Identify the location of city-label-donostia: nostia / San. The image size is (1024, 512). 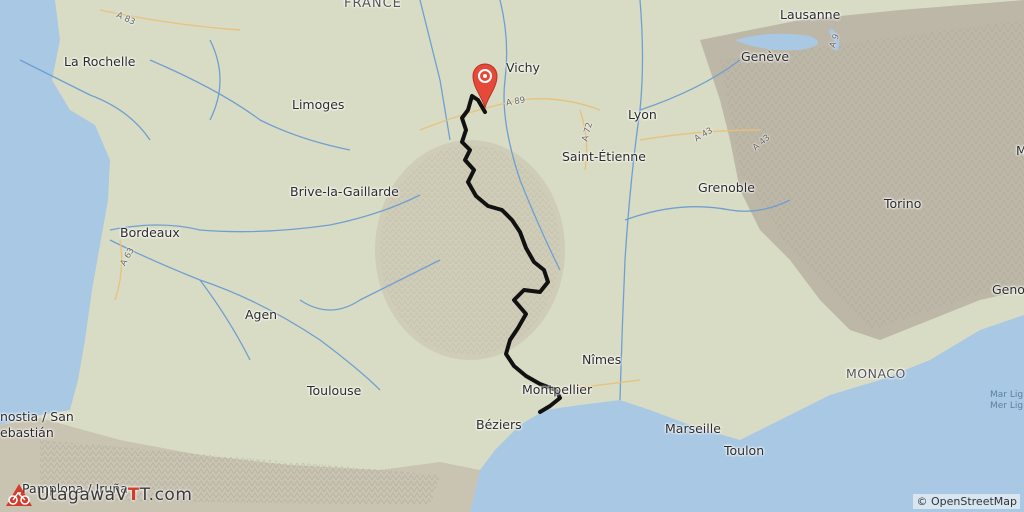
(37, 416).